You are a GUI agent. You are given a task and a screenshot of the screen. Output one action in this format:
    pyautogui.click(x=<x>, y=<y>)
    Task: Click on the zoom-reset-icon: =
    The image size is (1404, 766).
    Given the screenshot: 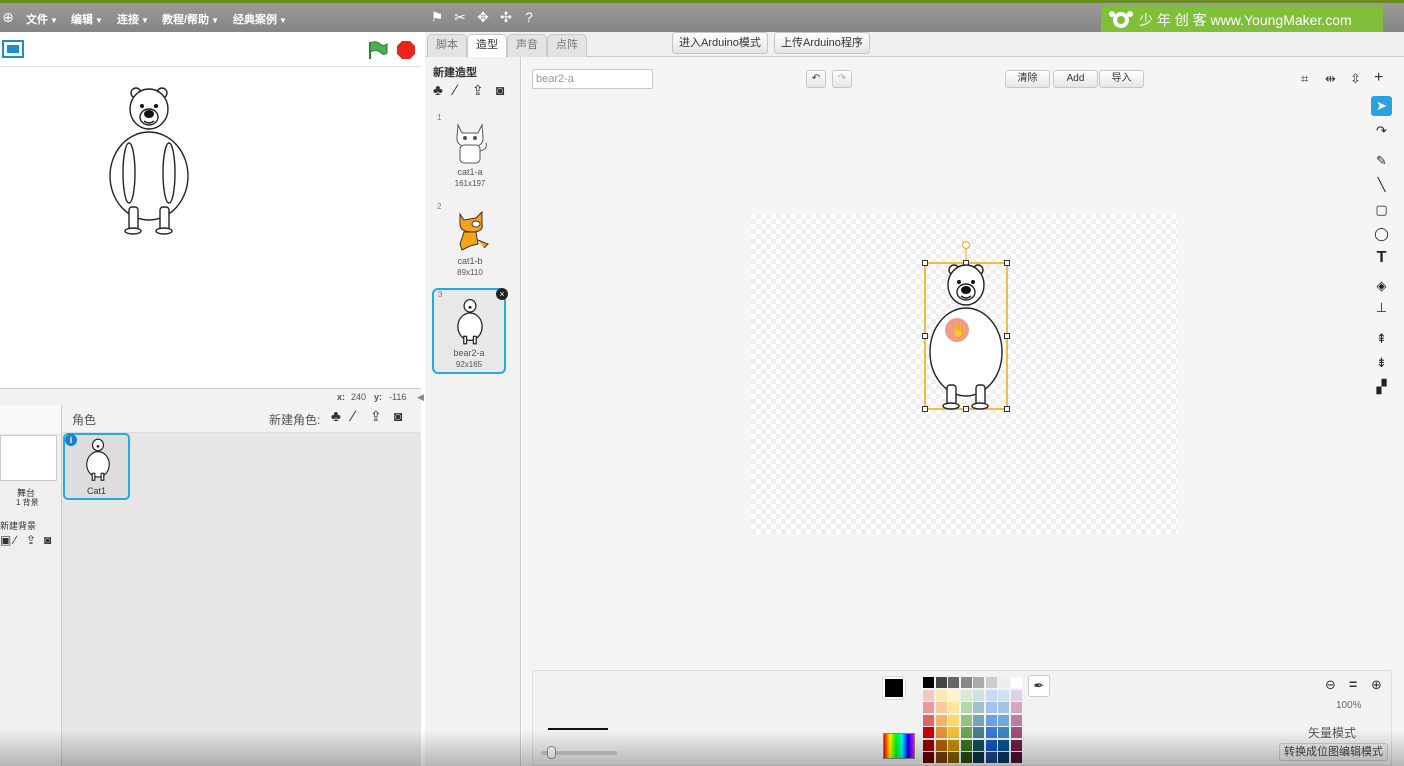 What is the action you would take?
    pyautogui.click(x=1353, y=684)
    